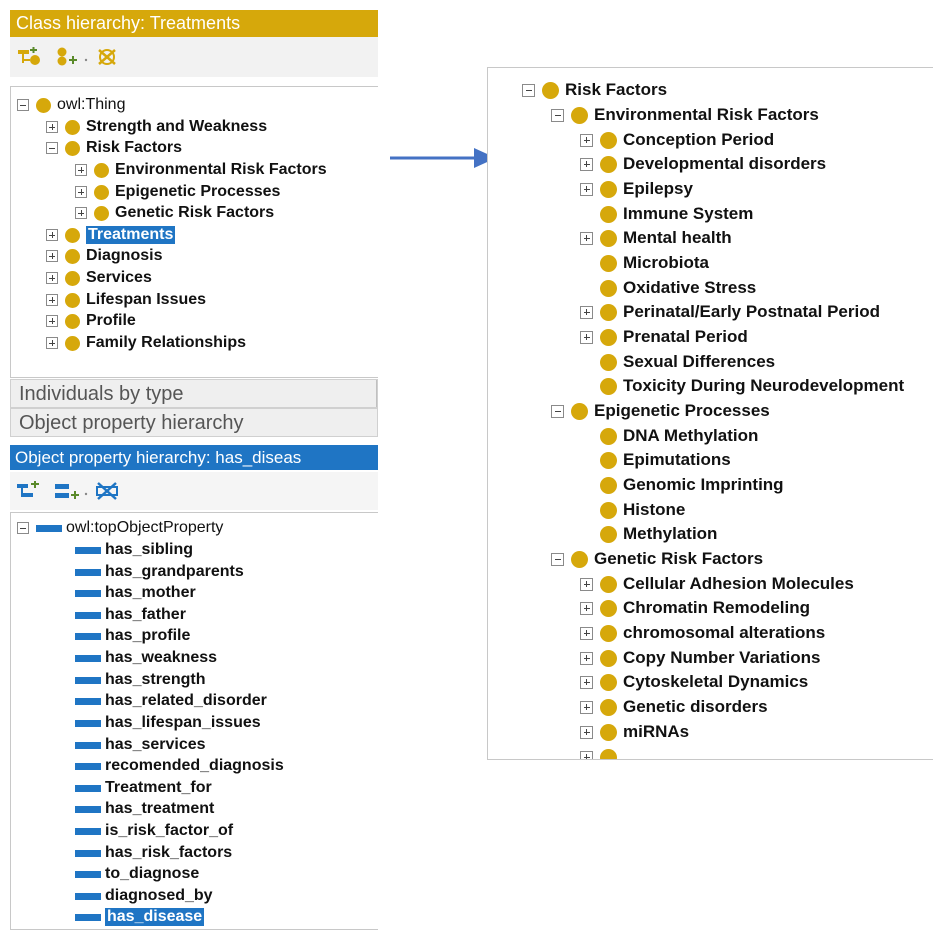 The width and height of the screenshot is (933, 935). What do you see at coordinates (682, 485) in the screenshot?
I see `tree-node-child: Genomic Imprinting` at bounding box center [682, 485].